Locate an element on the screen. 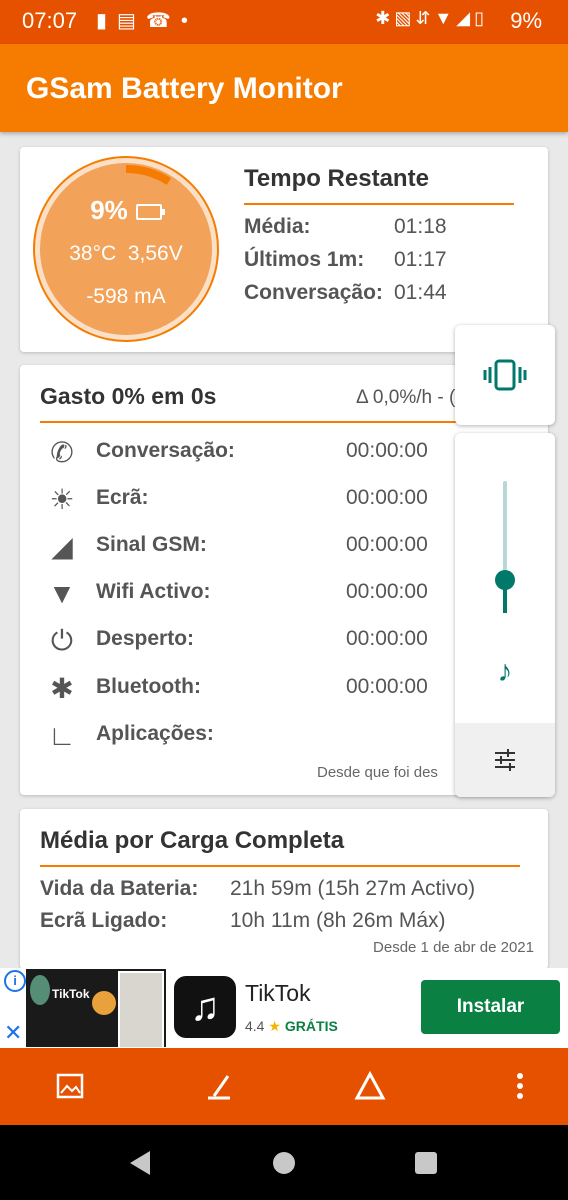 The height and width of the screenshot is (1200, 568). temp-voltage: 38°C 3,56V is located at coordinates (126, 254).